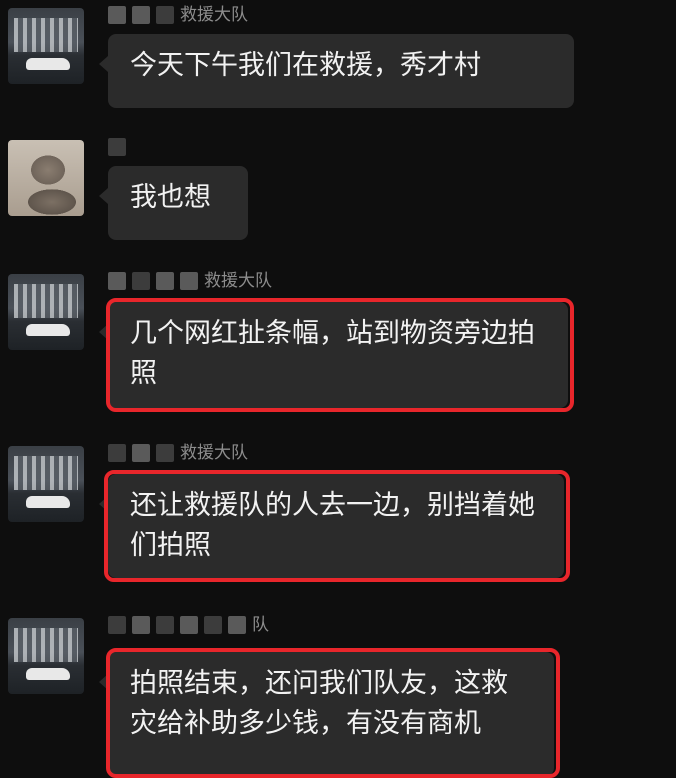  I want to click on sender-name-text: 队, so click(260, 625).